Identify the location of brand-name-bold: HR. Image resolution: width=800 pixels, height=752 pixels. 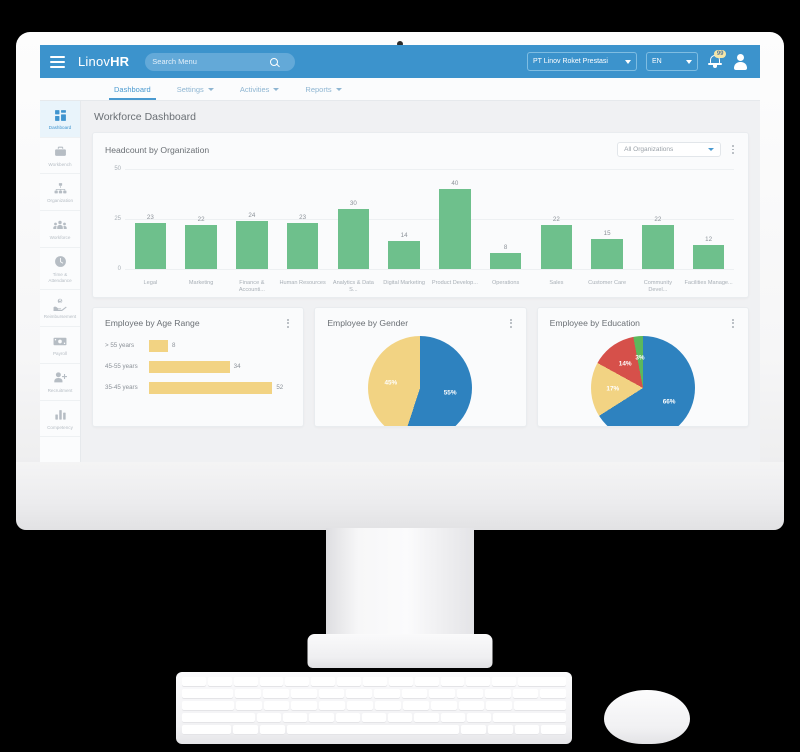
(120, 61).